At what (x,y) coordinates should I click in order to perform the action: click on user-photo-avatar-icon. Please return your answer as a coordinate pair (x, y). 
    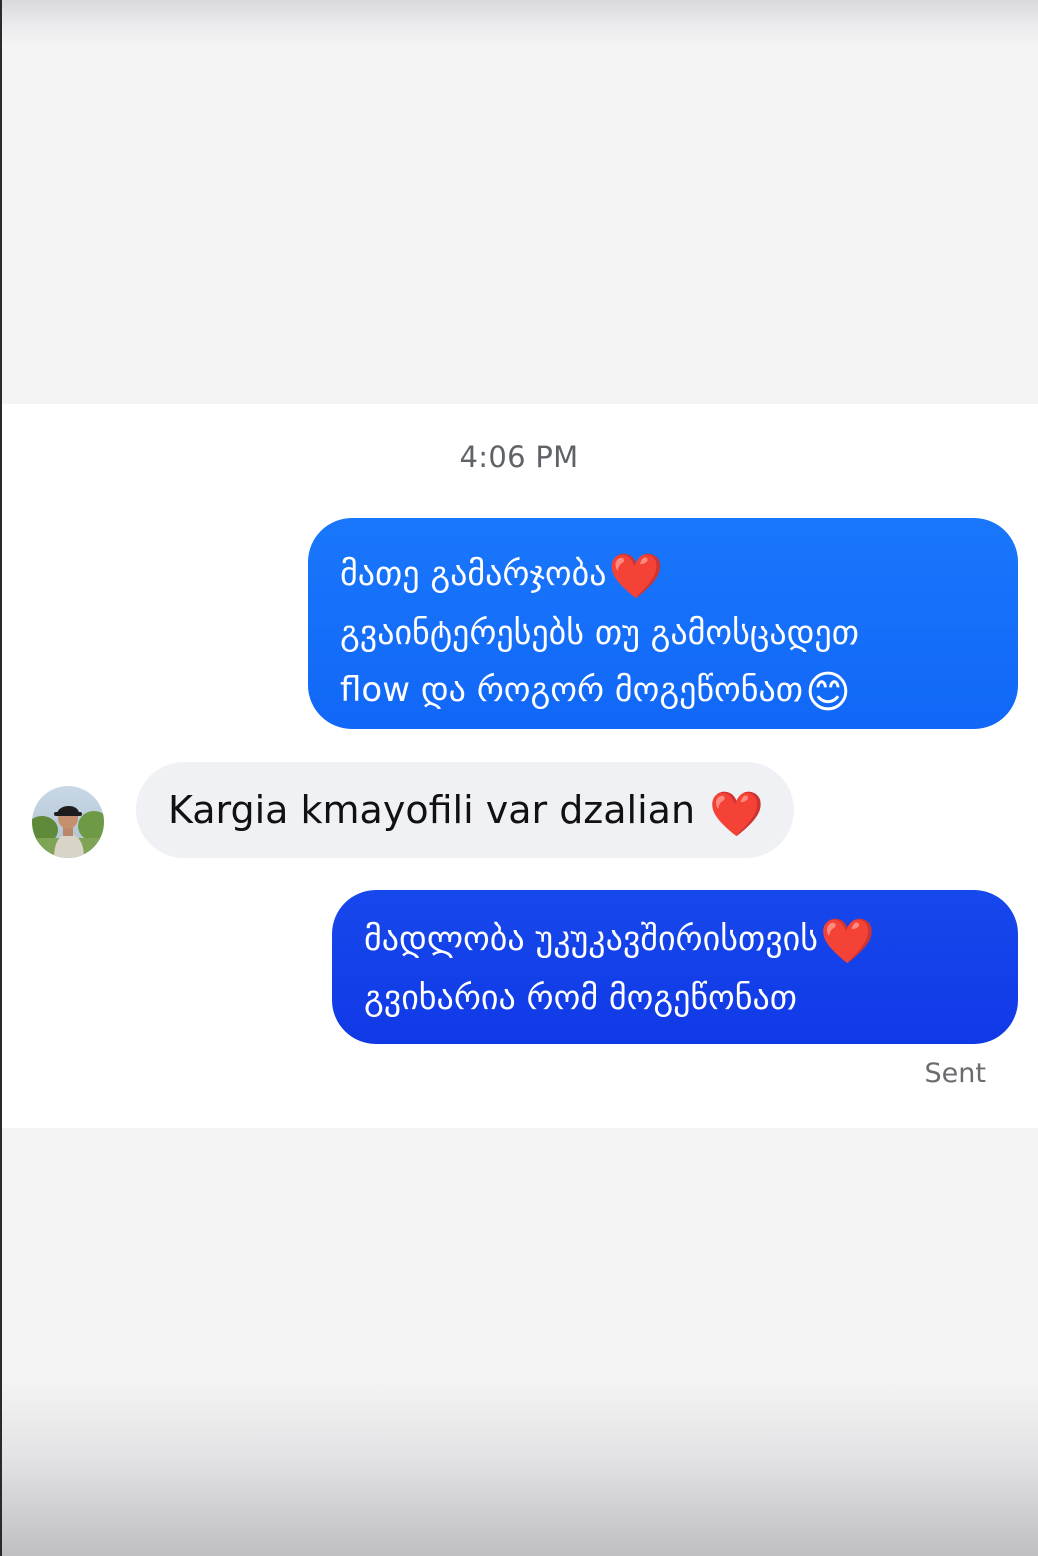
    Looking at the image, I should click on (68, 822).